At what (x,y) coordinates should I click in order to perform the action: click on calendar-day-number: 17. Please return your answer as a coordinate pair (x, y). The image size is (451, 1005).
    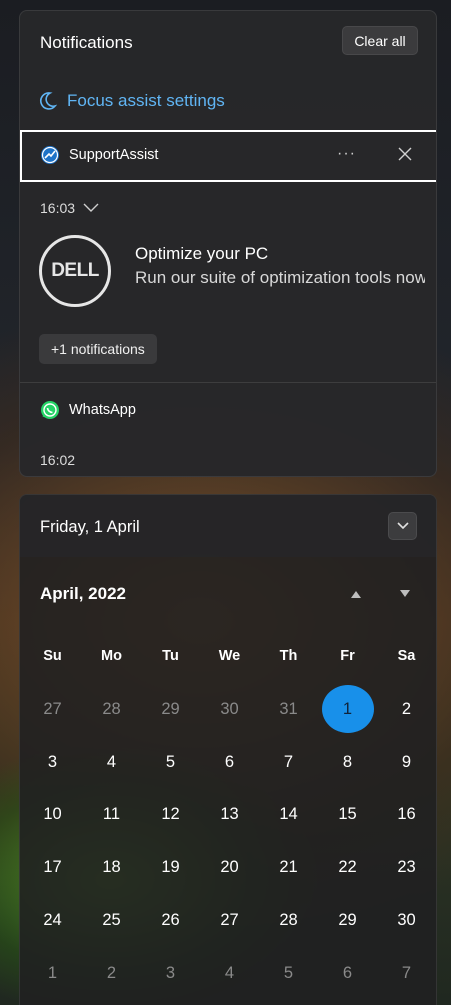
    Looking at the image, I should click on (52, 867).